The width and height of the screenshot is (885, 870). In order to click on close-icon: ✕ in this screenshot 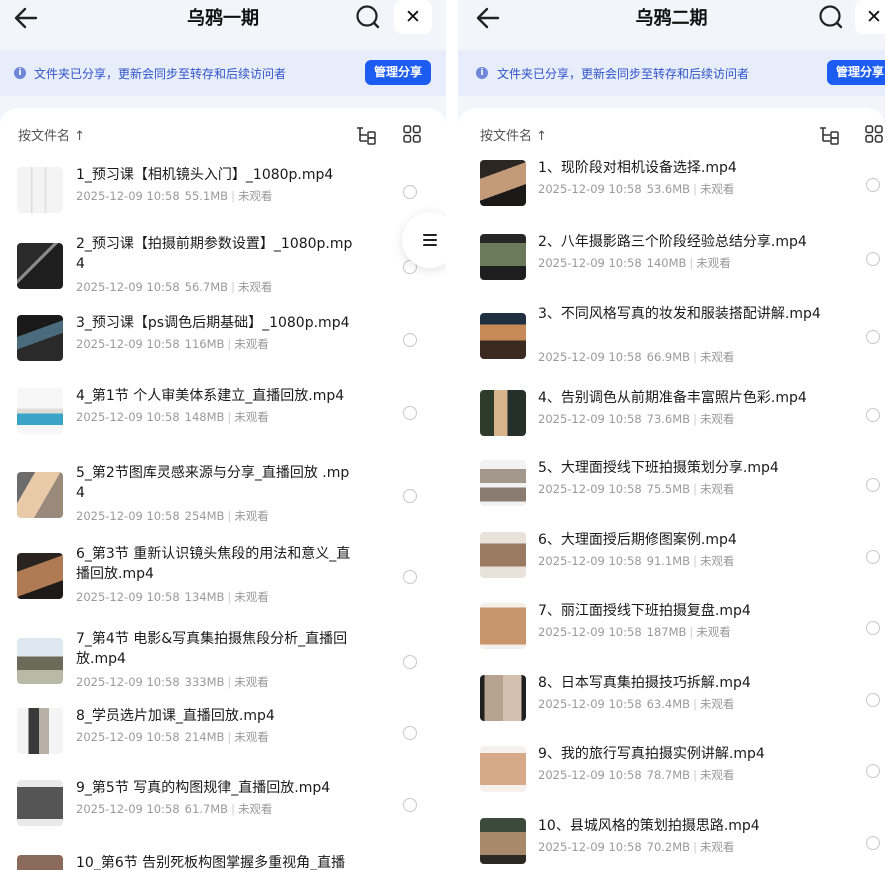, I will do `click(413, 17)`.